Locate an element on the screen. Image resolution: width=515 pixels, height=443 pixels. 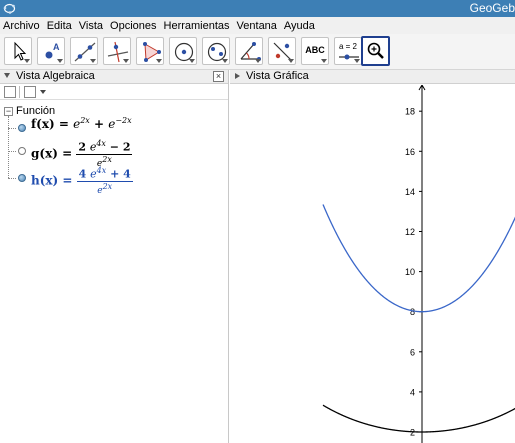
menu-herramientas: Herramientas is located at coordinates (197, 26).